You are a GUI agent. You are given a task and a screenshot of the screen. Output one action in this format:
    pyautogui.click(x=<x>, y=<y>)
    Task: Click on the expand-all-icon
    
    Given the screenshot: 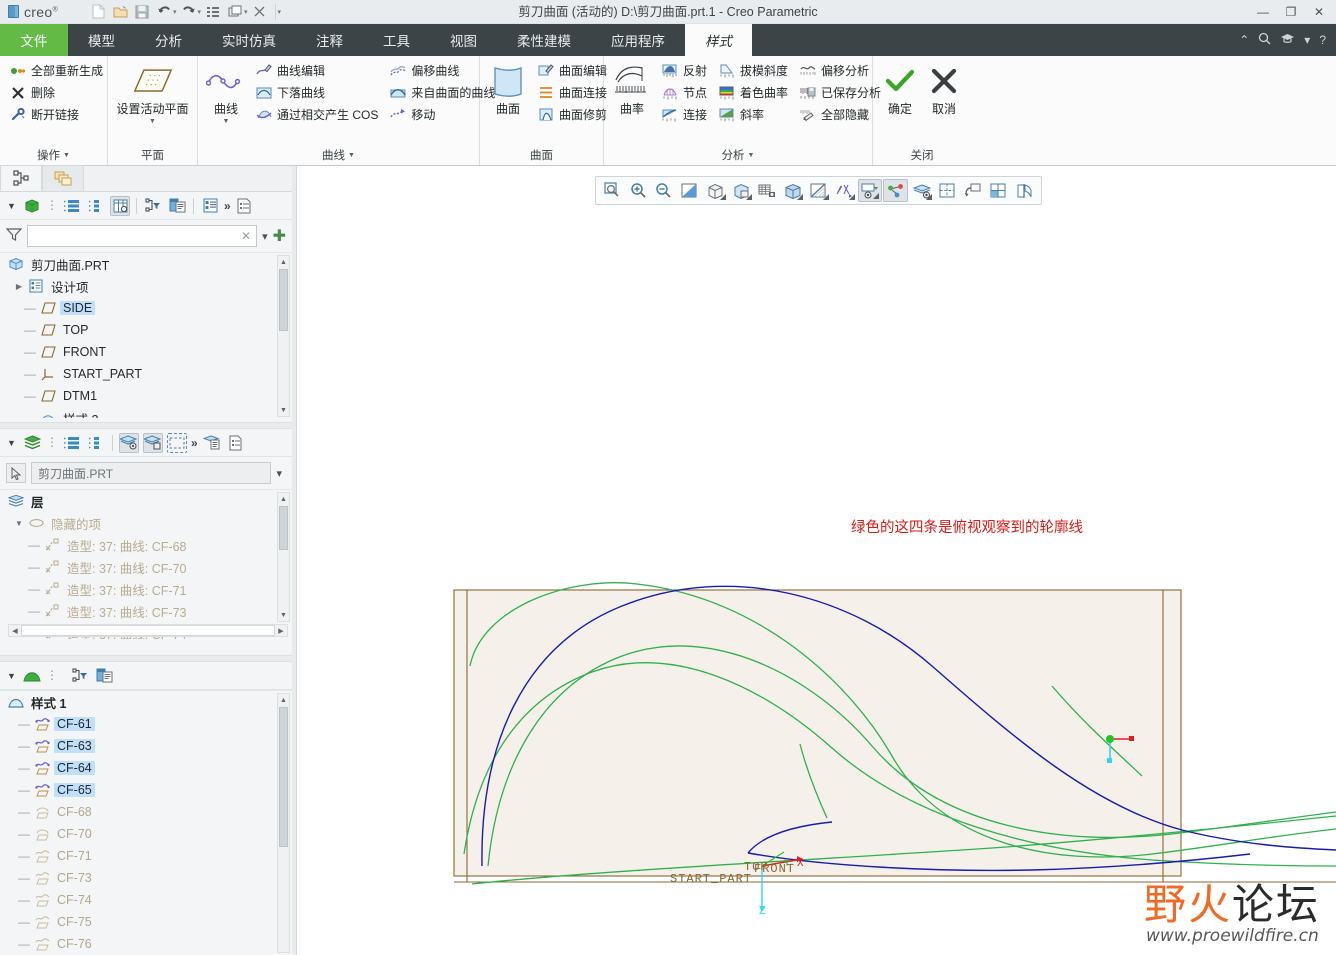 What is the action you would take?
    pyautogui.click(x=72, y=206)
    